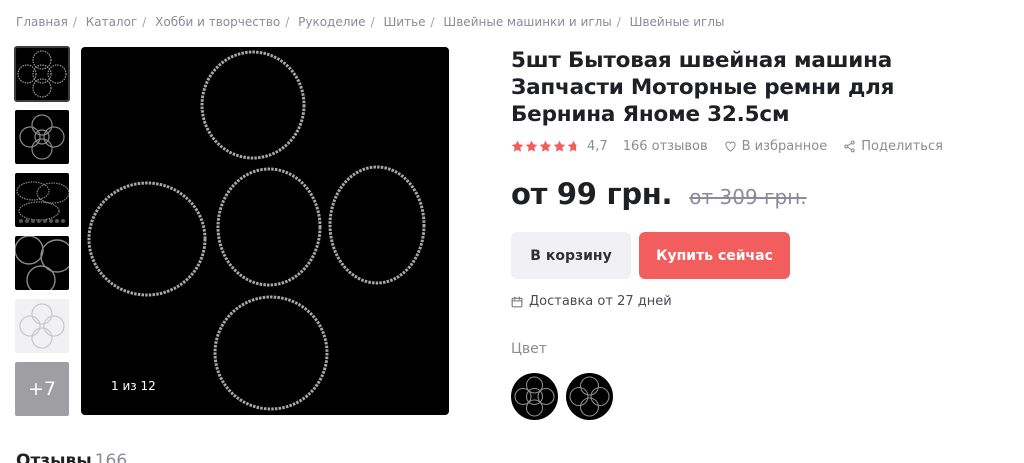 This screenshot has height=463, width=1024. What do you see at coordinates (133, 386) in the screenshot?
I see `image-counter: 1 из 12` at bounding box center [133, 386].